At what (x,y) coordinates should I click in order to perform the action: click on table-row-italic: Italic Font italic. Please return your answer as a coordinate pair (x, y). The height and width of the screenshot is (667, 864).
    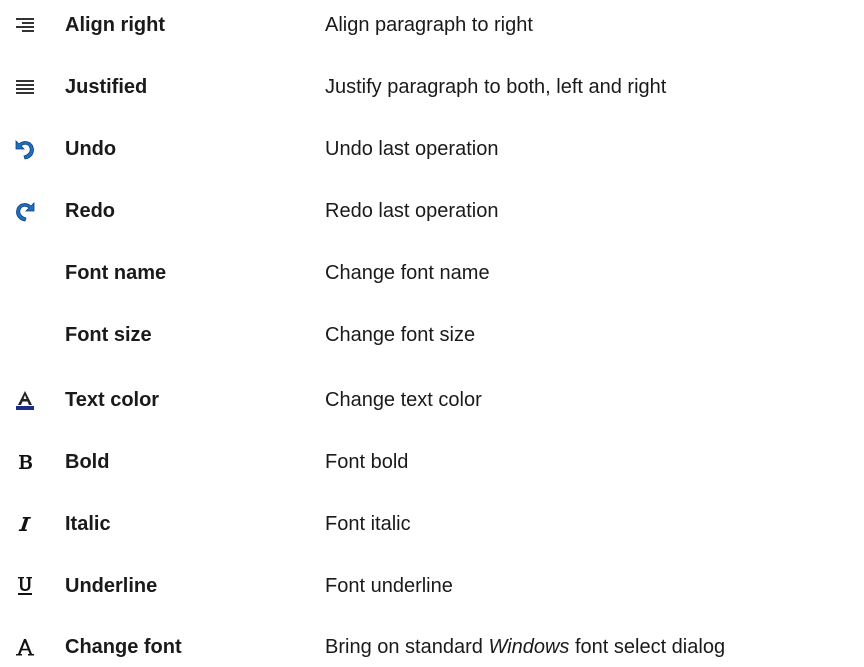
    Looking at the image, I should click on (432, 524).